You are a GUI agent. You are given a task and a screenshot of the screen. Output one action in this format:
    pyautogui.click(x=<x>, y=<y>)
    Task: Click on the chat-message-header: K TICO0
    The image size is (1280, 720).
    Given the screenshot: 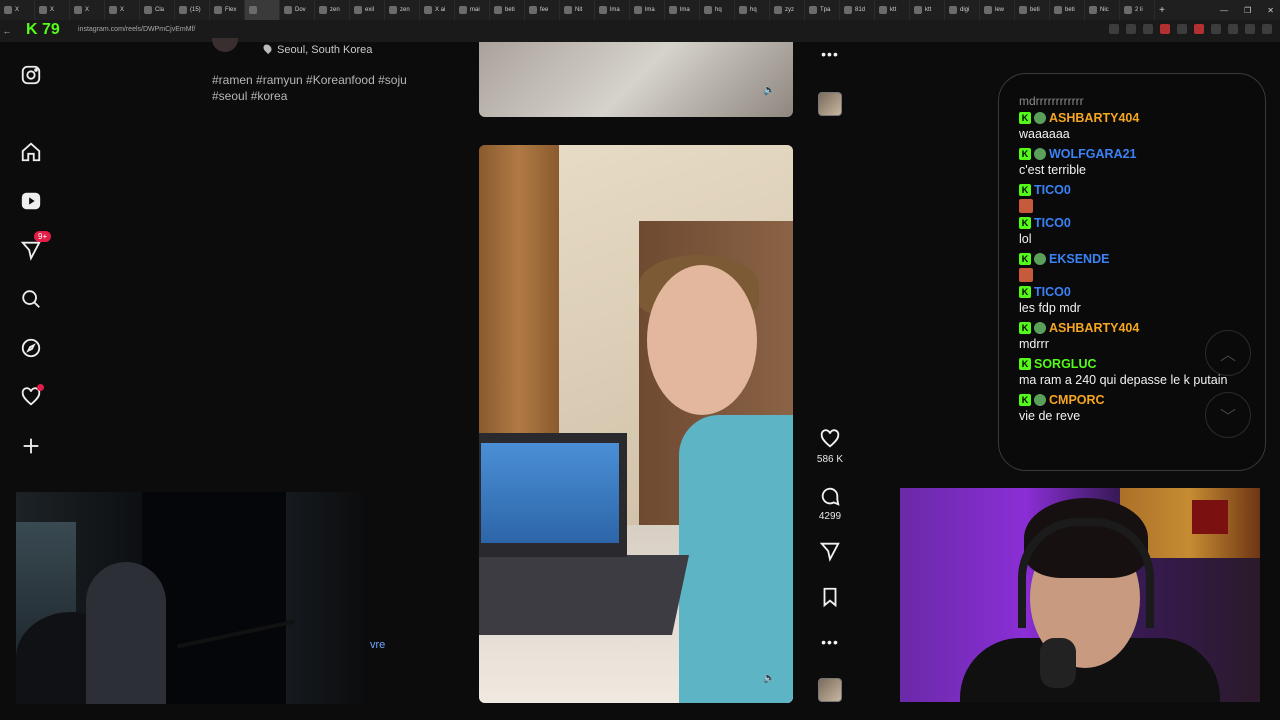 What is the action you would take?
    pyautogui.click(x=1137, y=190)
    